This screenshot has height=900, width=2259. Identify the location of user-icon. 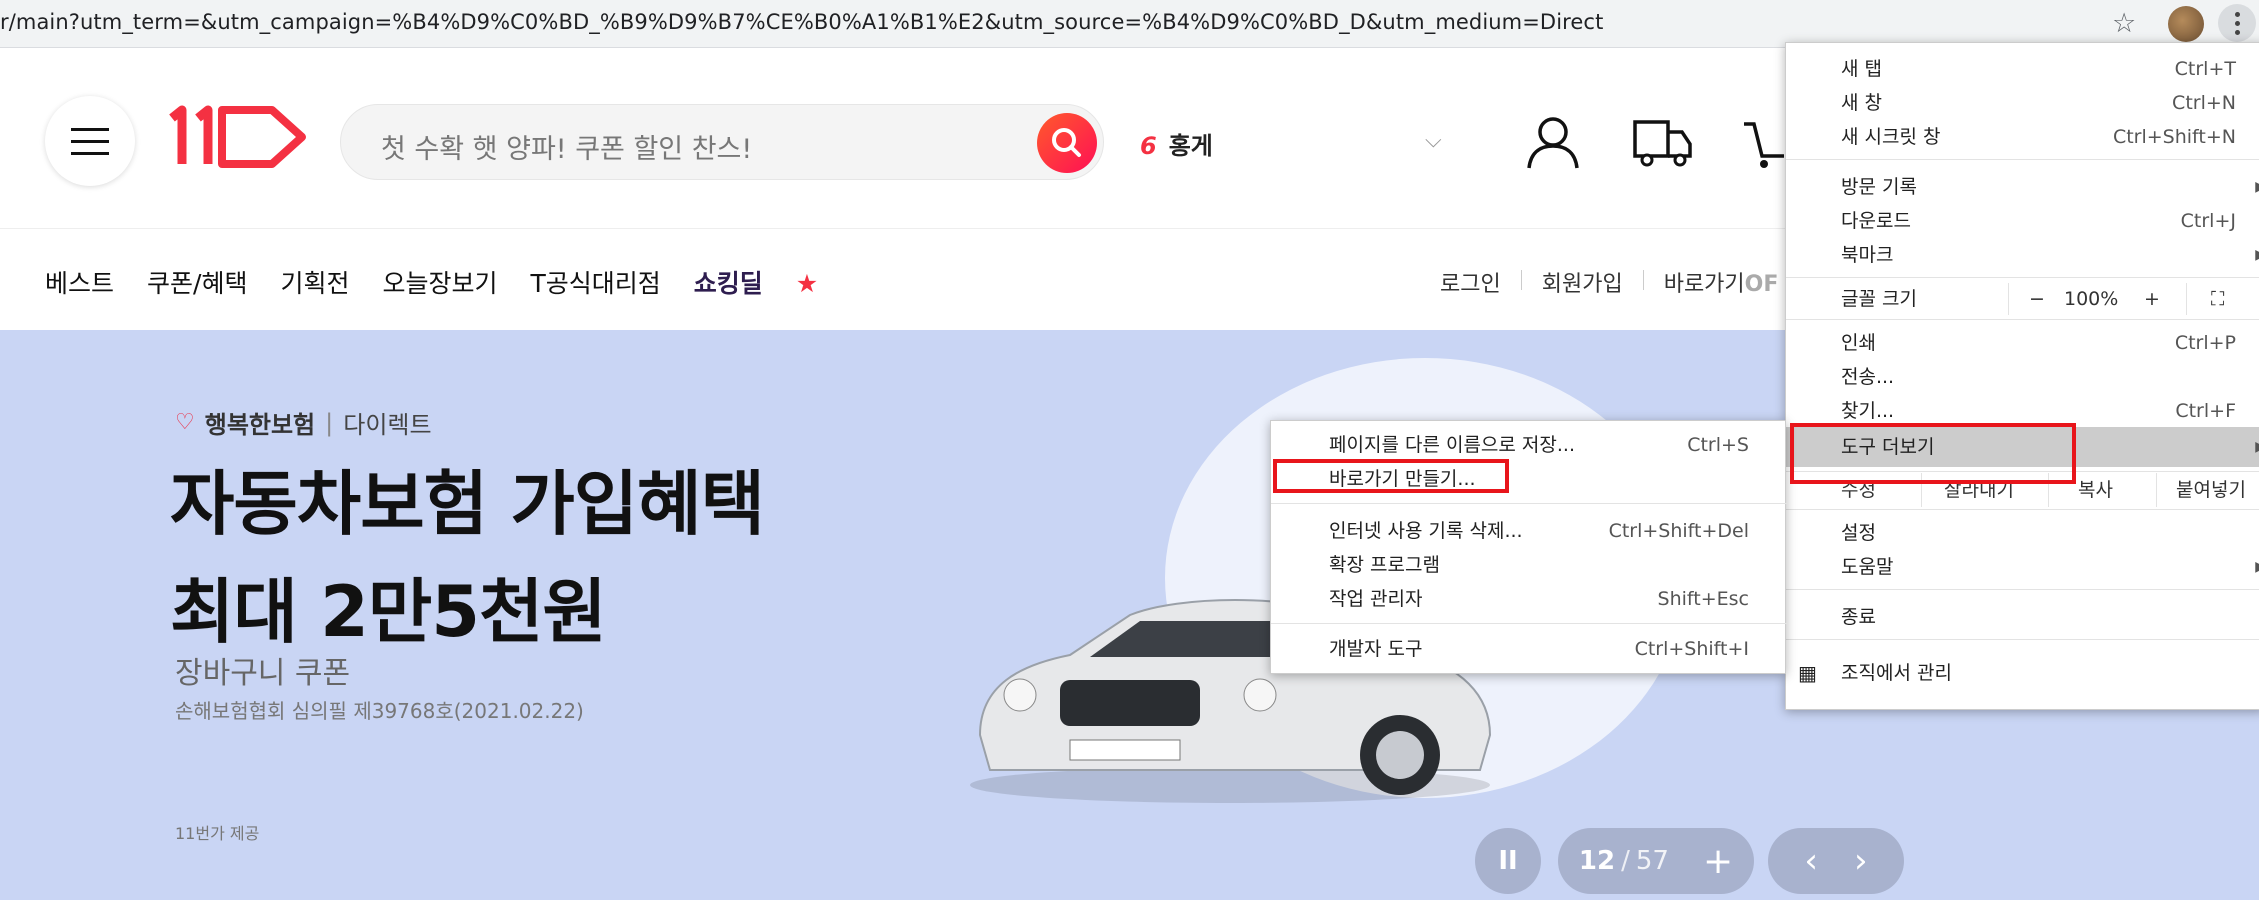
(1553, 142).